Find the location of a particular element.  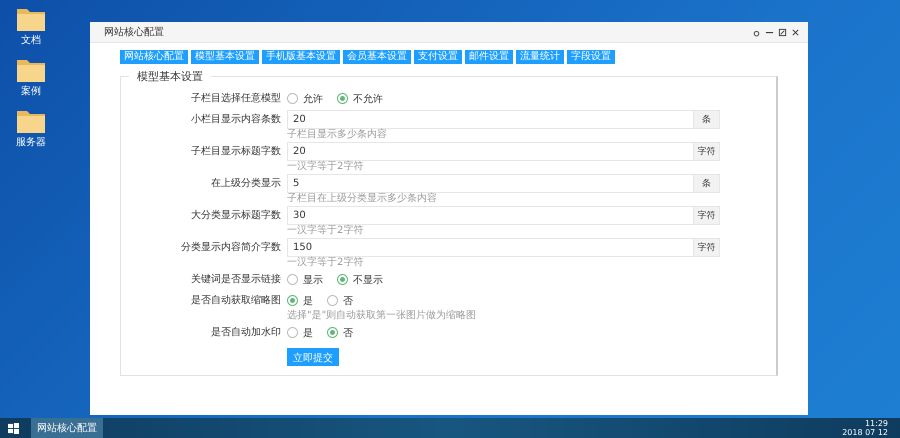

section-legend: 模型基本设置 is located at coordinates (170, 76).